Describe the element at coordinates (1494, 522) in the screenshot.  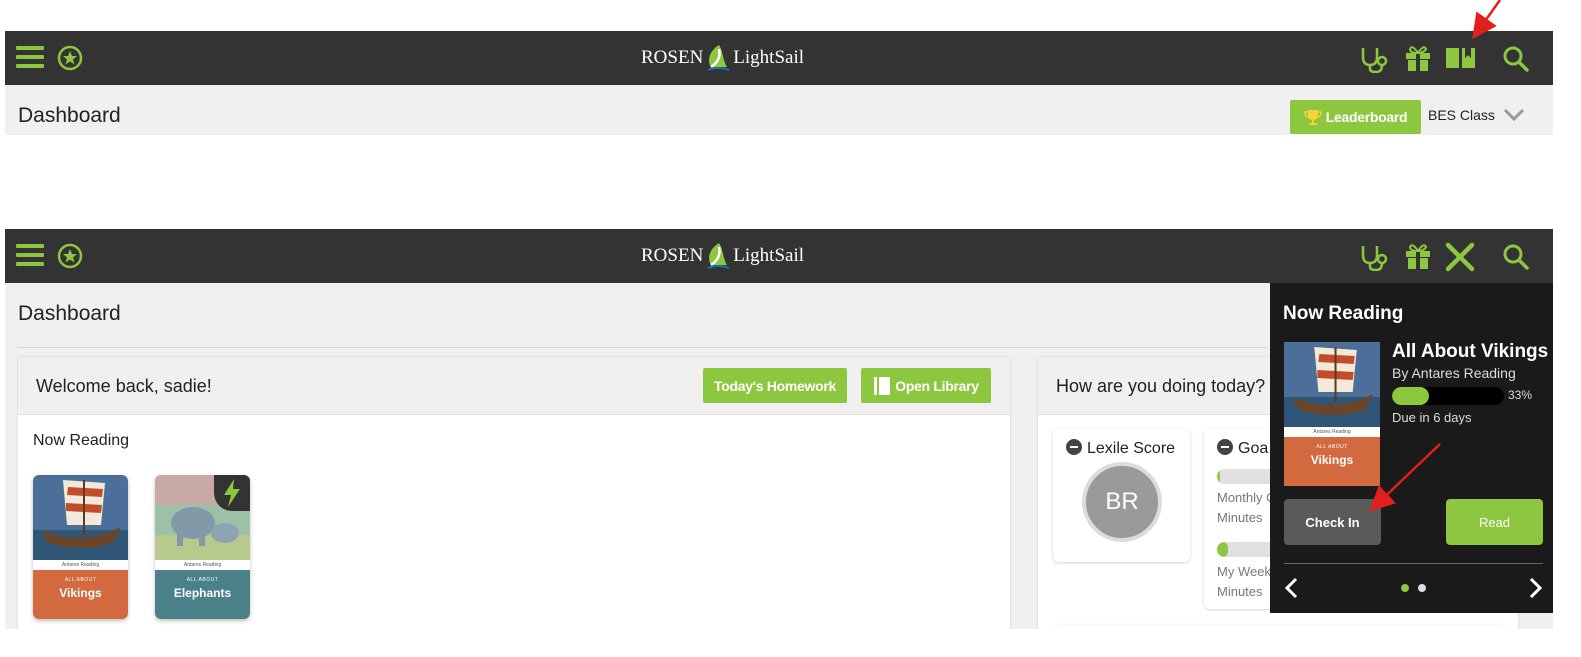
I see `read-button: Read` at that location.